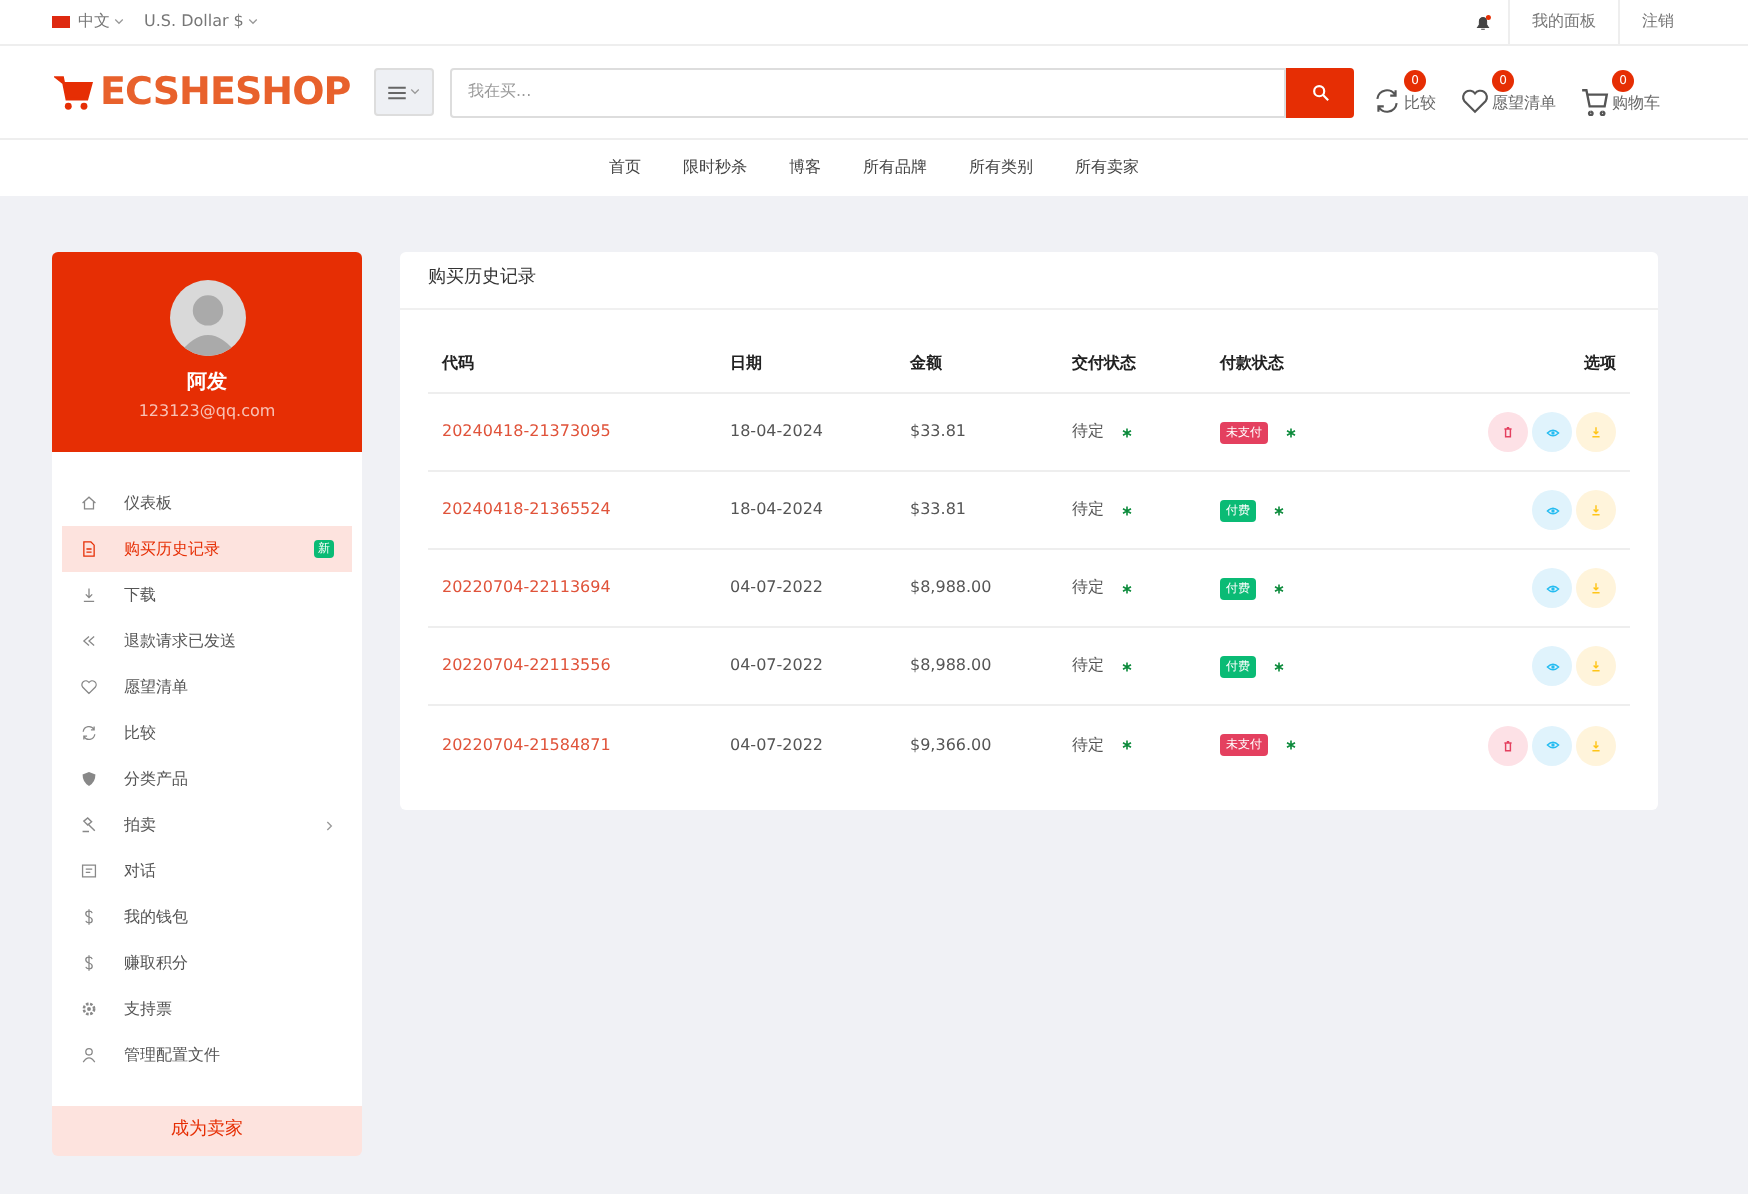  I want to click on order-code-link: 20240418-21365524, so click(586, 510).